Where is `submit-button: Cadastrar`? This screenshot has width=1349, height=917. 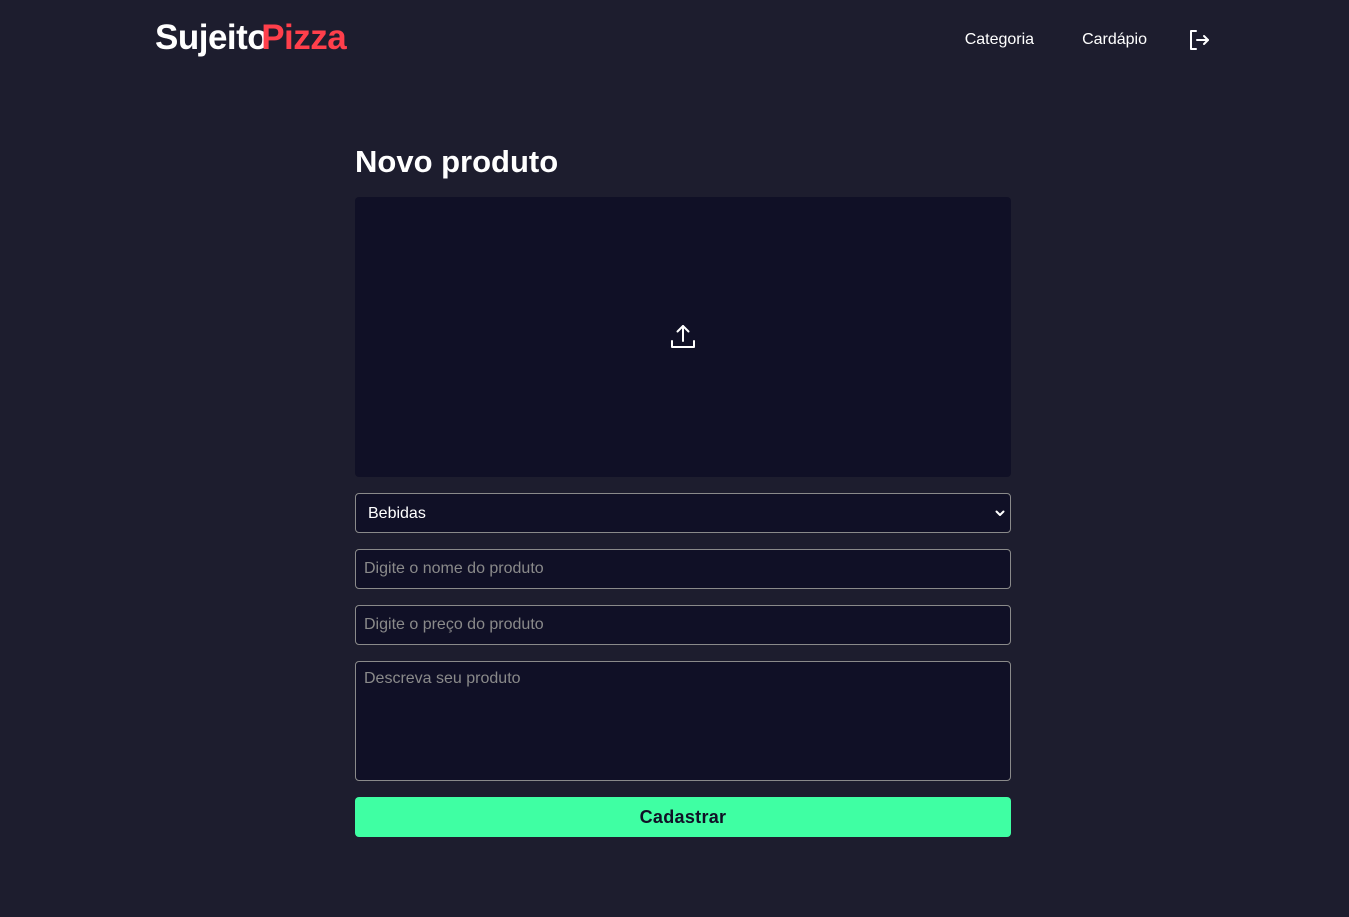 submit-button: Cadastrar is located at coordinates (683, 817).